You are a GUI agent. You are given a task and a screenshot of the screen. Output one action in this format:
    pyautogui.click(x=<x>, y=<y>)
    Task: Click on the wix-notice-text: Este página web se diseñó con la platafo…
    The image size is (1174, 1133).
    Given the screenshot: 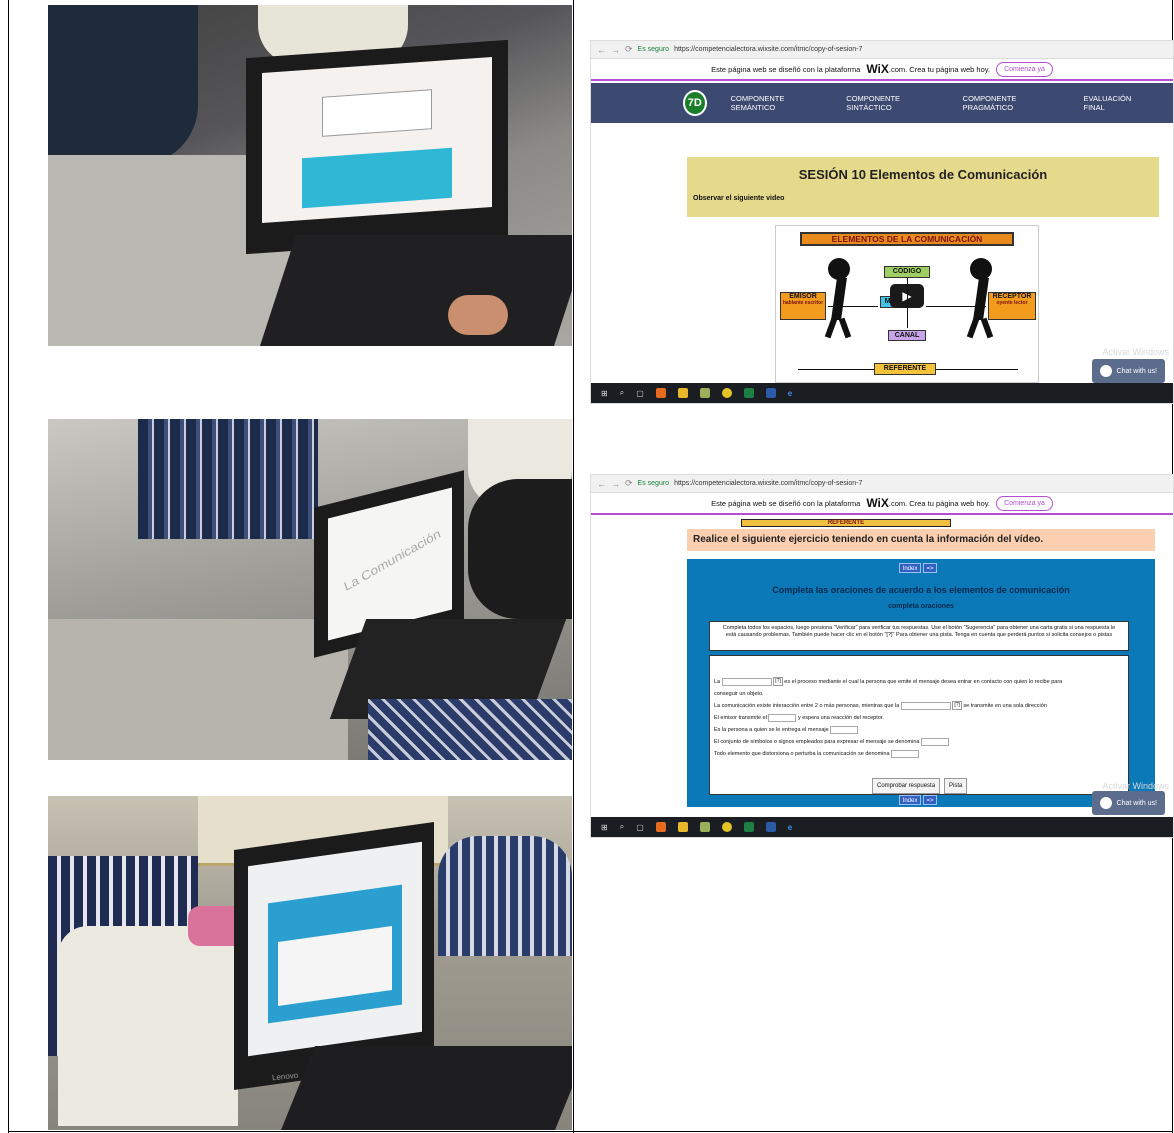 What is the action you would take?
    pyautogui.click(x=786, y=69)
    